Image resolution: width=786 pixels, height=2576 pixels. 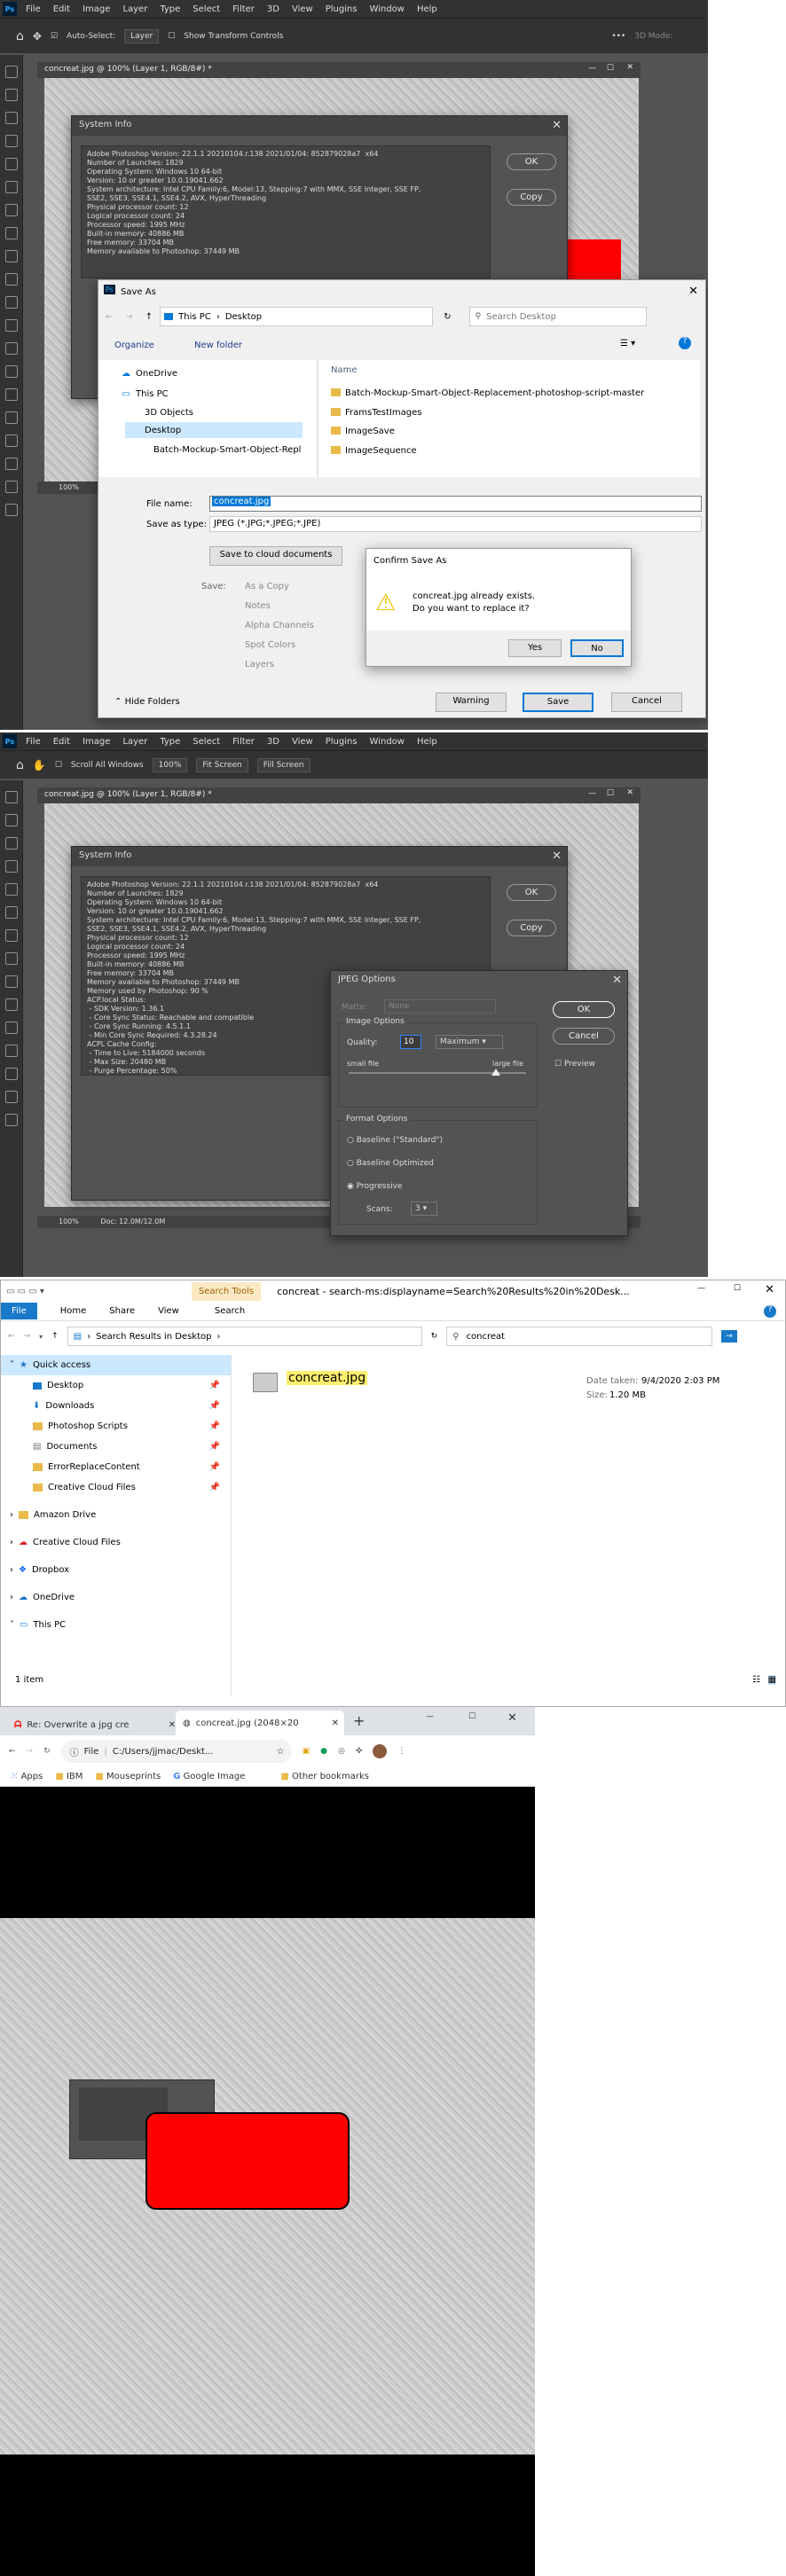 What do you see at coordinates (27, 1776) in the screenshot?
I see `bookmark-apps: ⁙ Apps` at bounding box center [27, 1776].